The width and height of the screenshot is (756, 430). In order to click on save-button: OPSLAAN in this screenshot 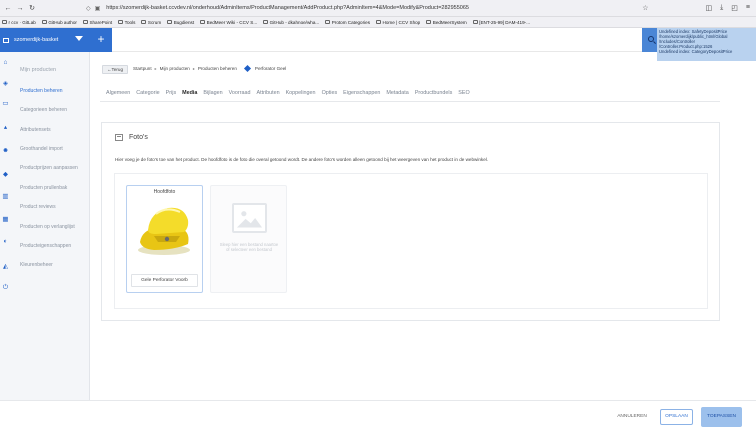, I will do `click(676, 417)`.